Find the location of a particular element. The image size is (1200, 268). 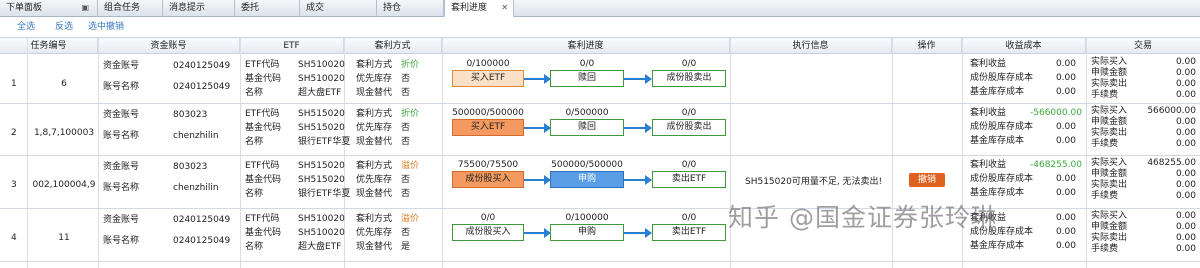

grid-header: 任务编号 资金账号 ETF 套利方式 套利进度 执行信息 操作 收益成本 交易 is located at coordinates (600, 45).